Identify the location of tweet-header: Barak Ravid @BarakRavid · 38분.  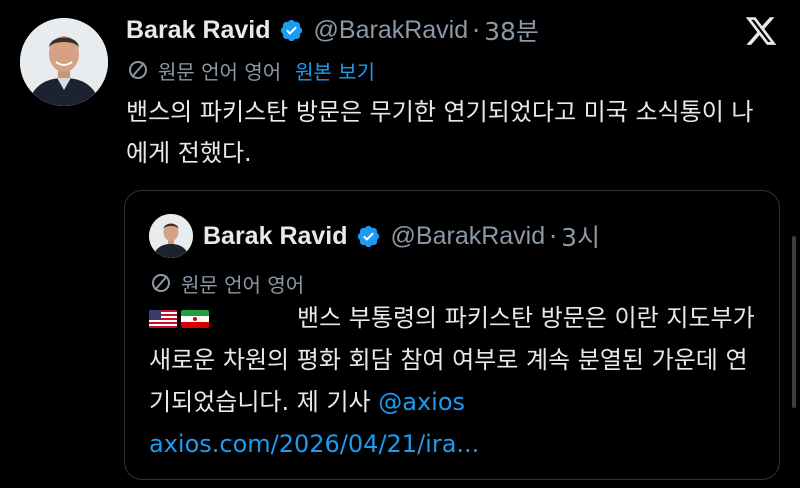
(332, 30).